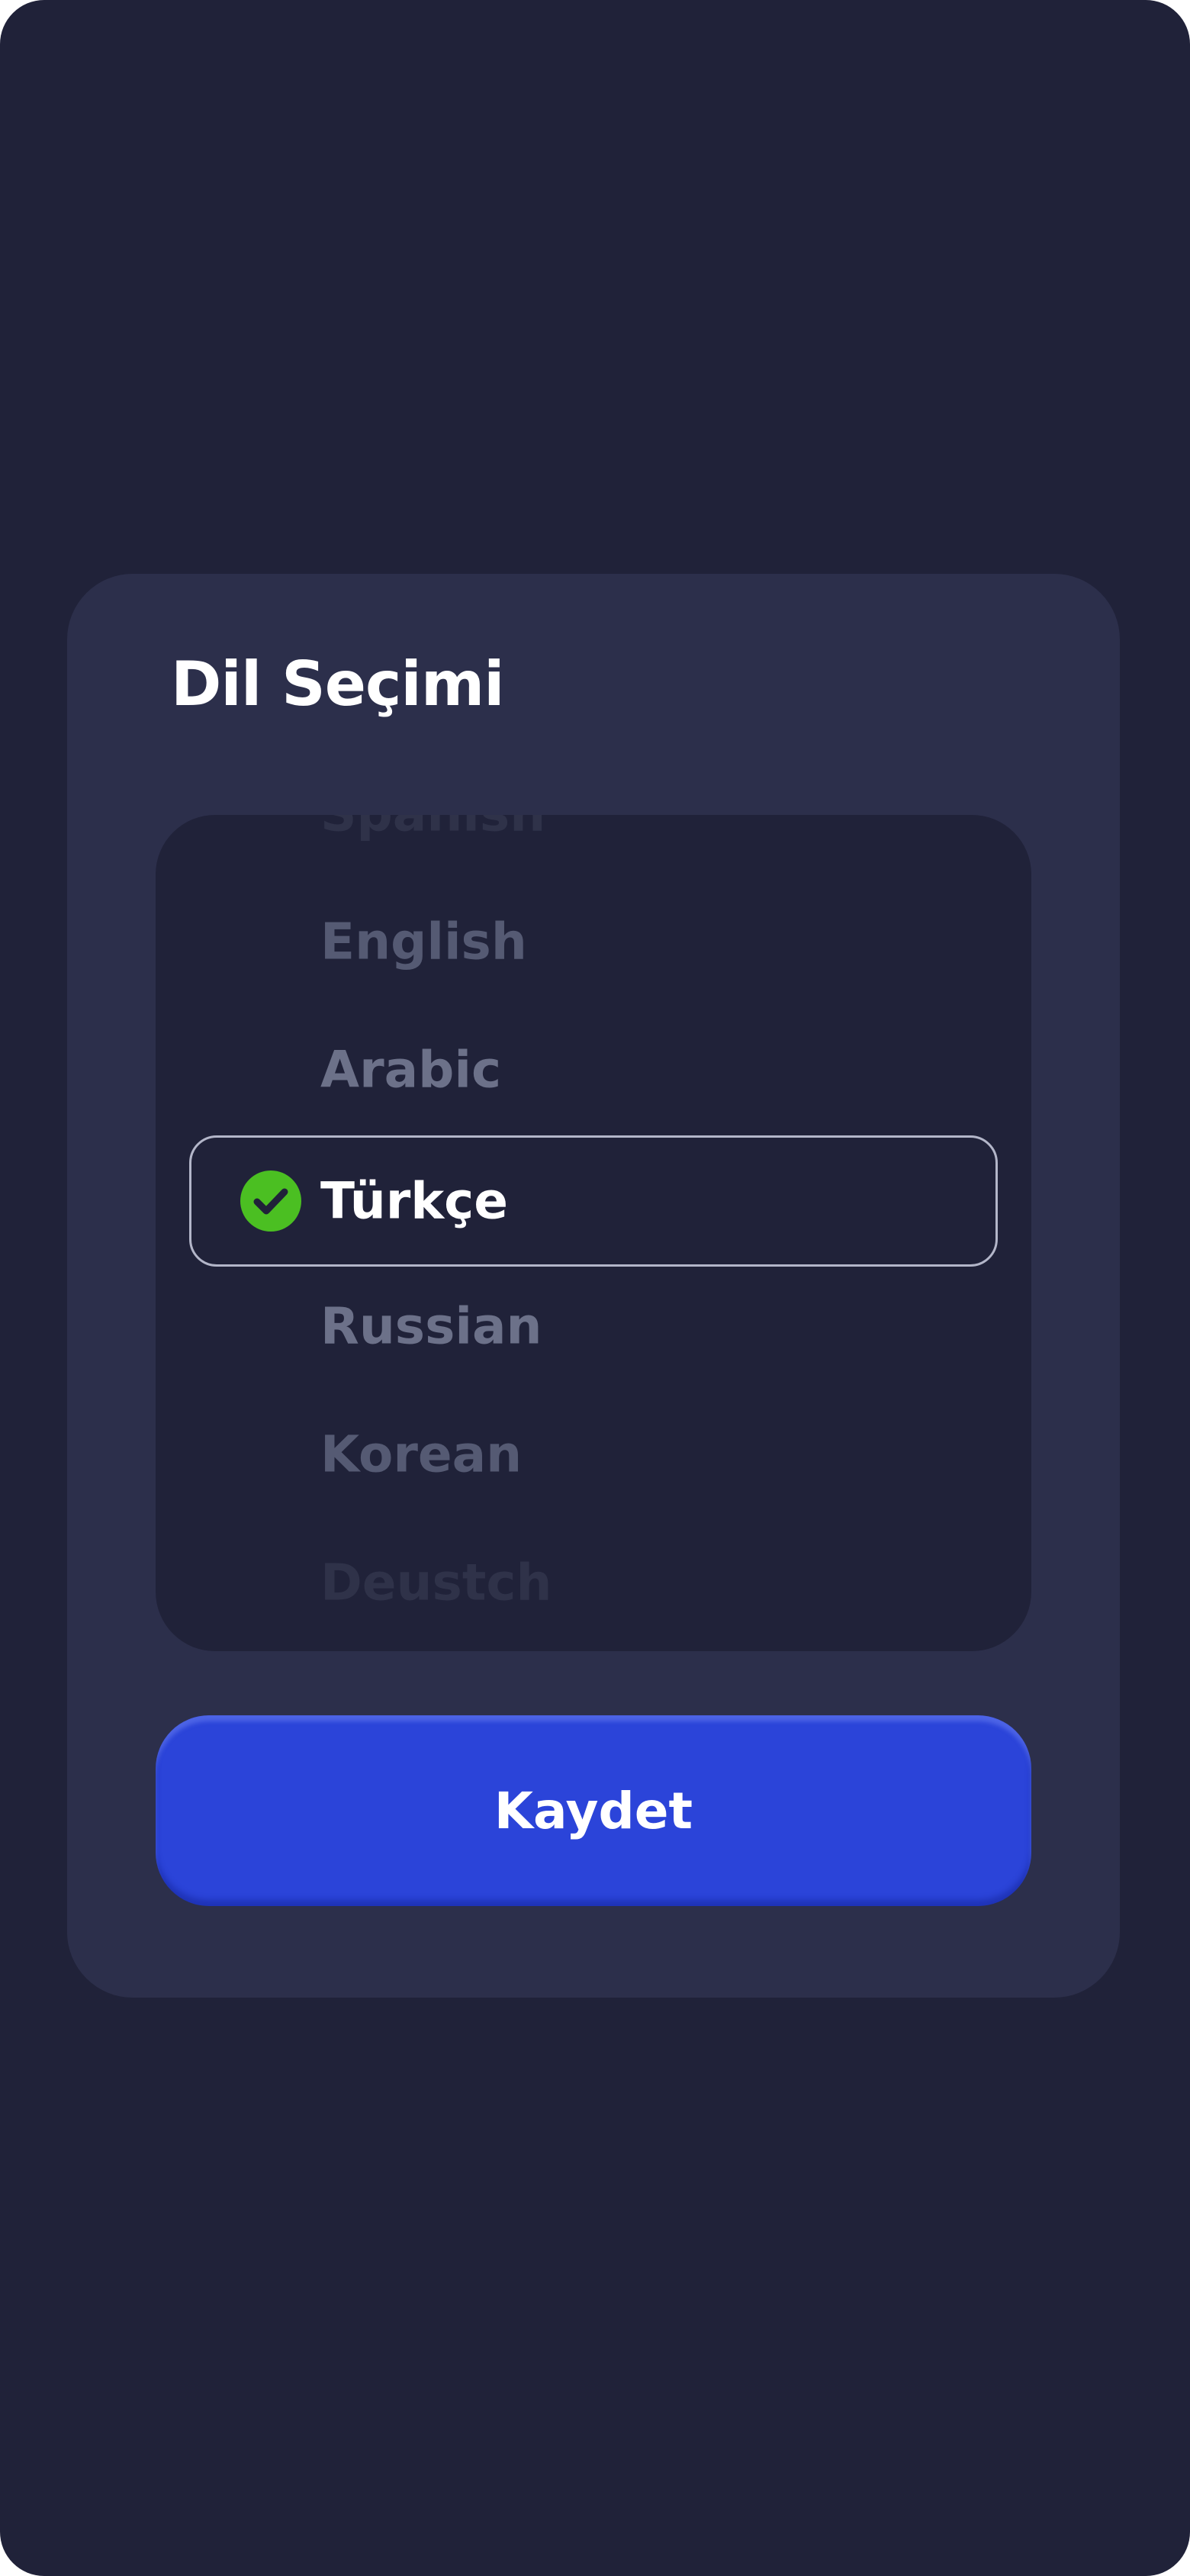 This screenshot has height=2576, width=1190. What do you see at coordinates (593, 941) in the screenshot?
I see `language-option-english: English` at bounding box center [593, 941].